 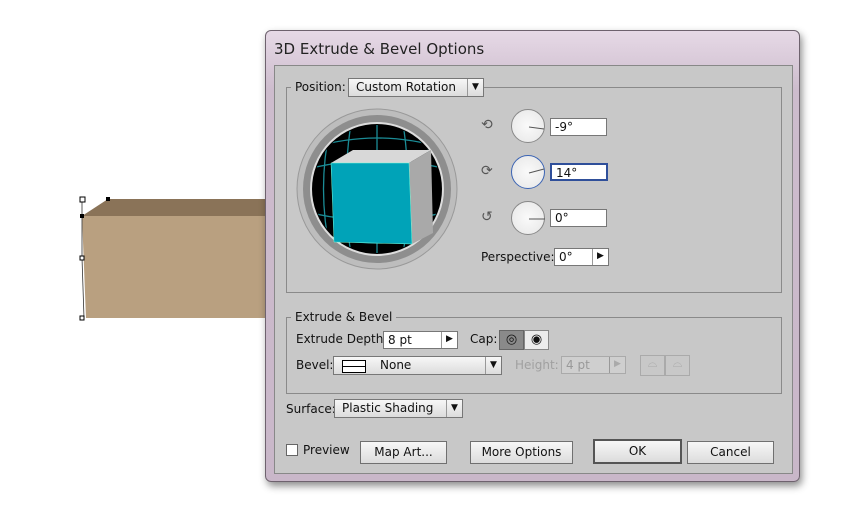 What do you see at coordinates (406, 87) in the screenshot?
I see `position-value: Custom Rotation` at bounding box center [406, 87].